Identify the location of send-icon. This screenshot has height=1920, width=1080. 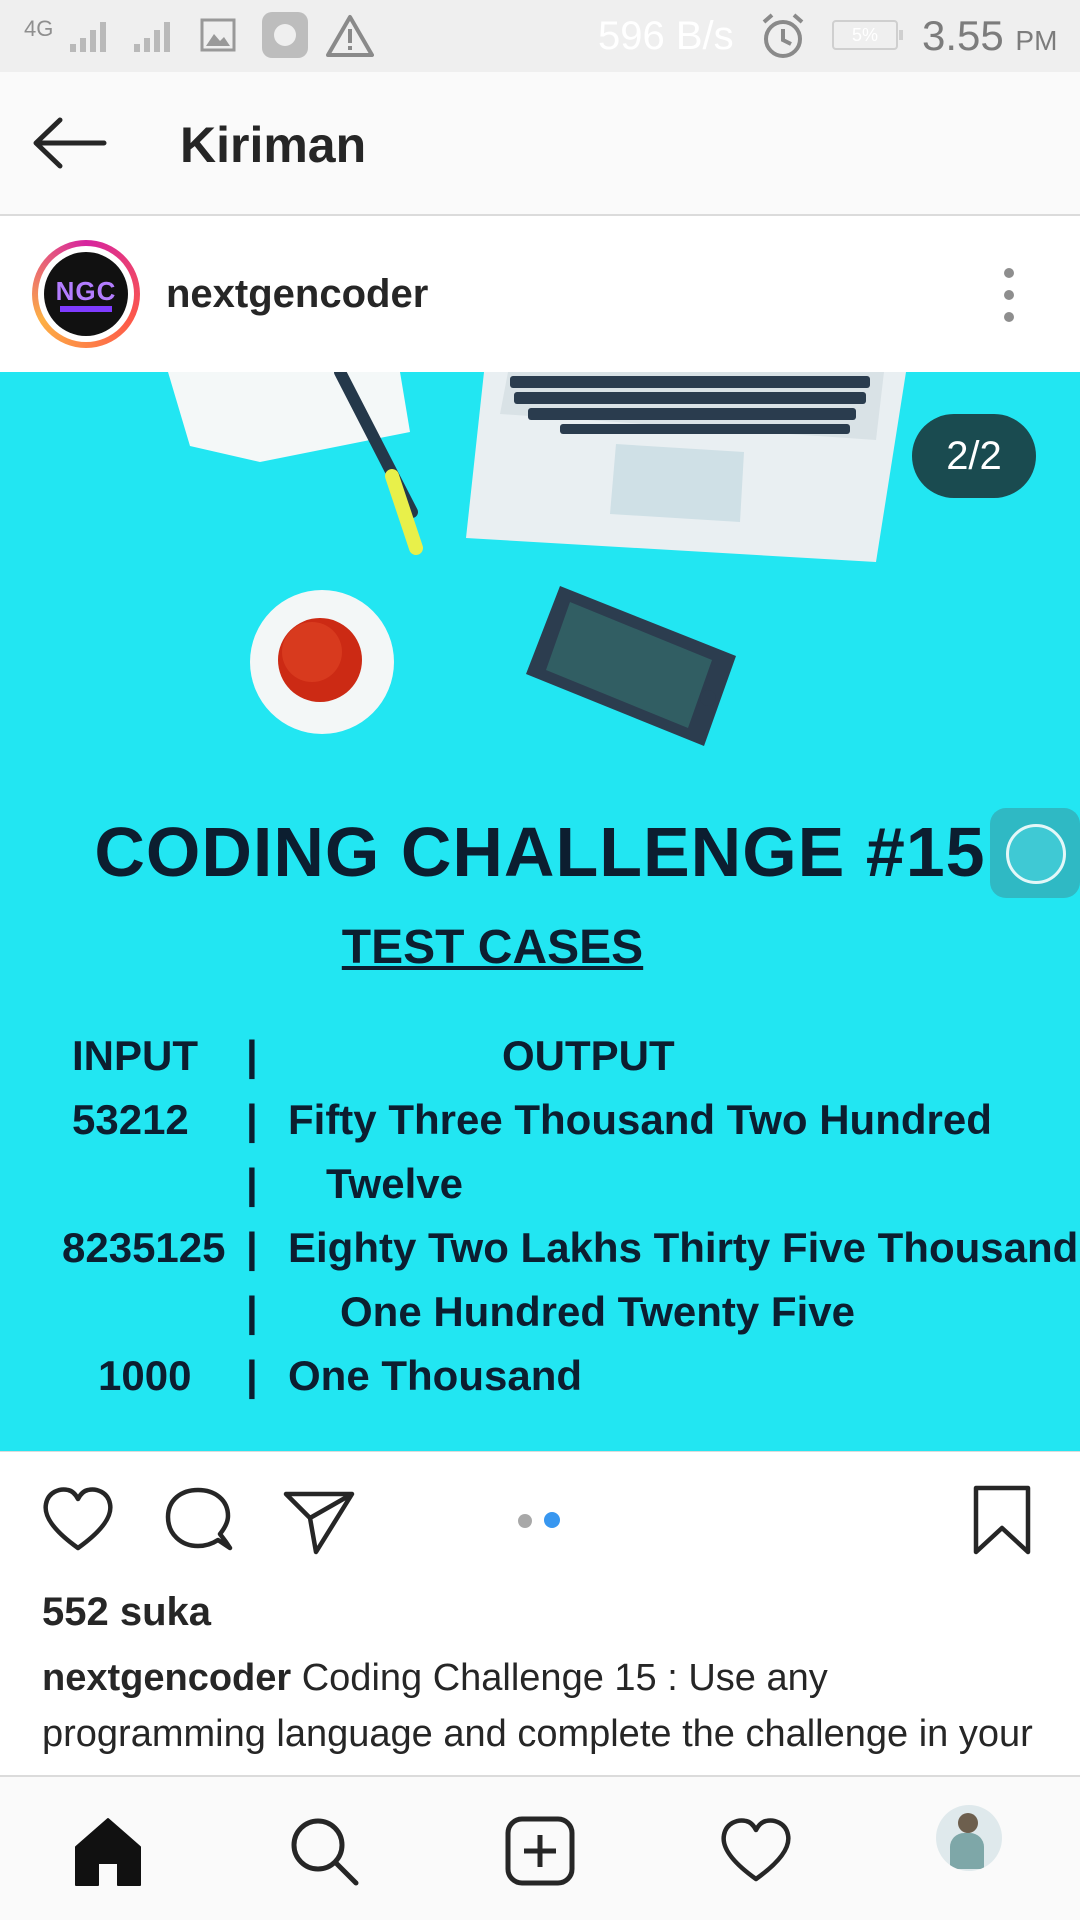
(318, 1520).